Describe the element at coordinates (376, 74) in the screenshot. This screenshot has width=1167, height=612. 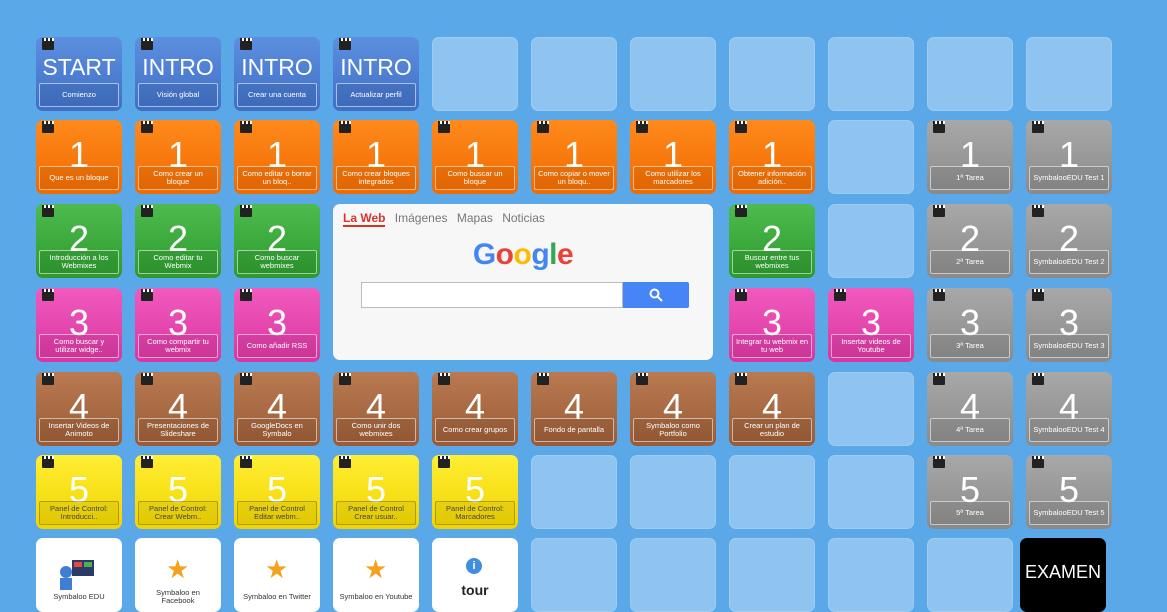
I see `tile-intro-3: INTRO Actualizar perfil` at that location.